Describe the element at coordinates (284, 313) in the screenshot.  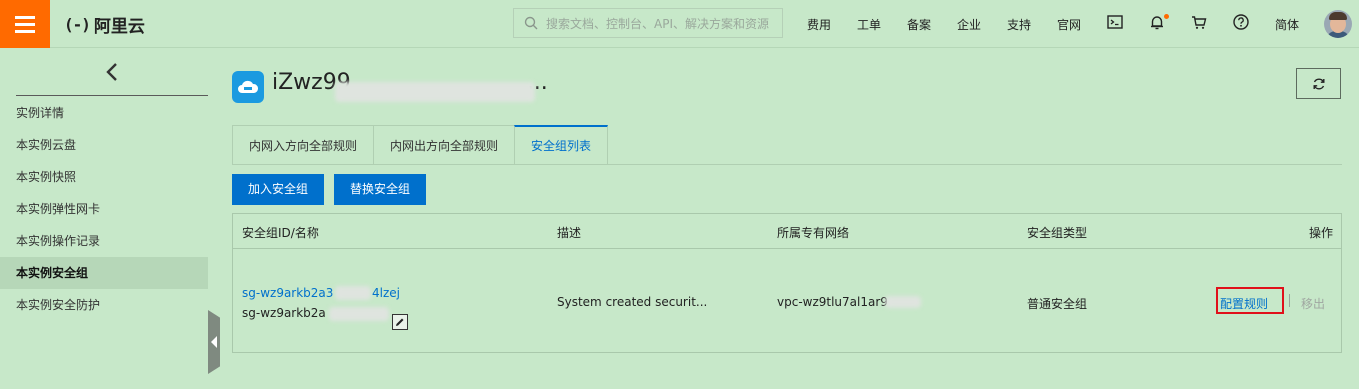
I see `security-group-name: sg-wz9arkb2a` at that location.